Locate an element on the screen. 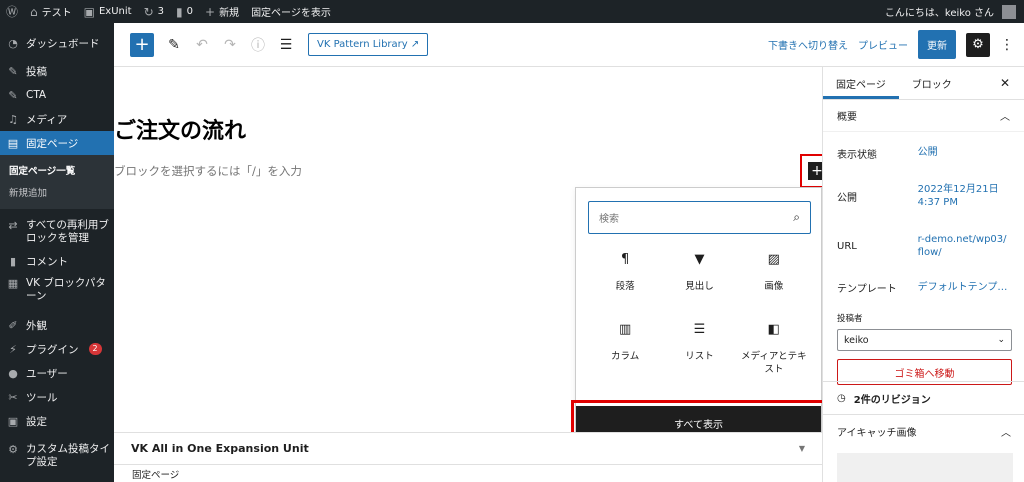  block-media-text: ◧ メディアとテキスト is located at coordinates (774, 349).